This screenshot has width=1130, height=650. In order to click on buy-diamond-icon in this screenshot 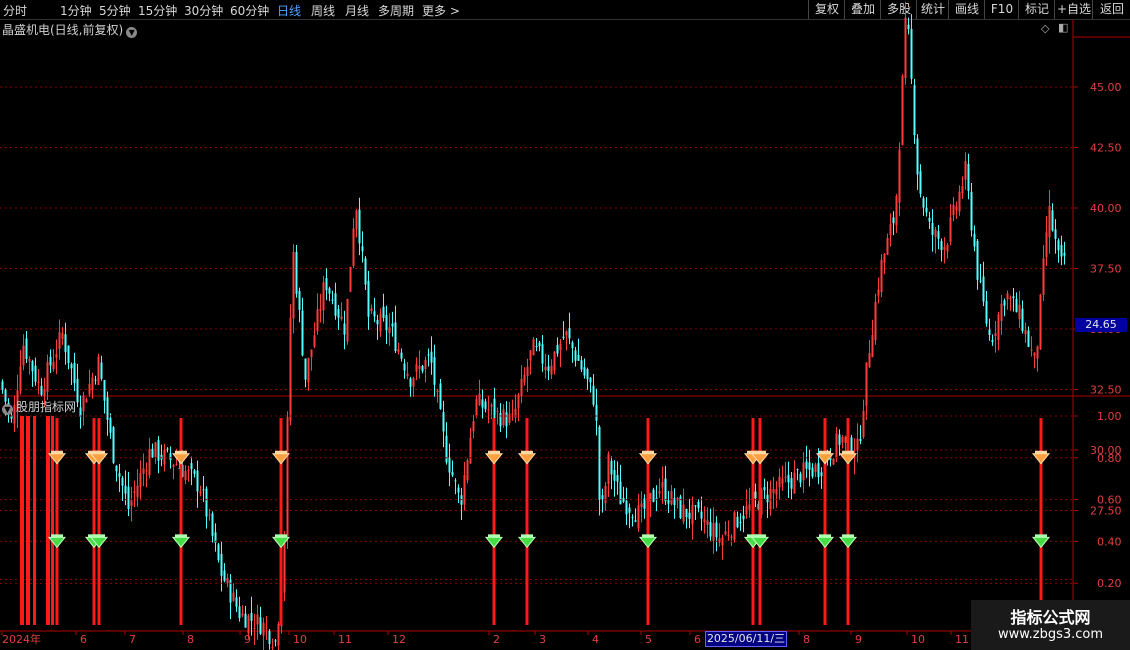, I will do `click(1041, 542)`.